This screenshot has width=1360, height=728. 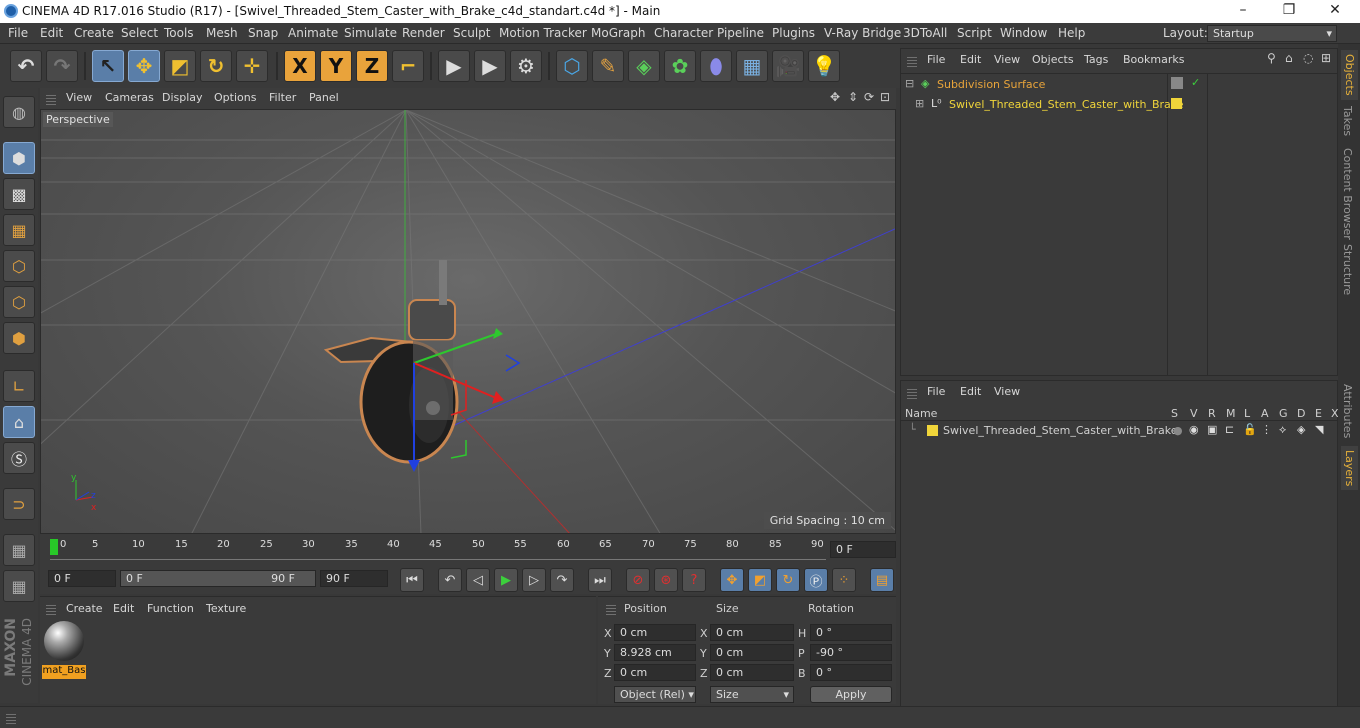 What do you see at coordinates (534, 580) in the screenshot?
I see `next-frame-button: ▷` at bounding box center [534, 580].